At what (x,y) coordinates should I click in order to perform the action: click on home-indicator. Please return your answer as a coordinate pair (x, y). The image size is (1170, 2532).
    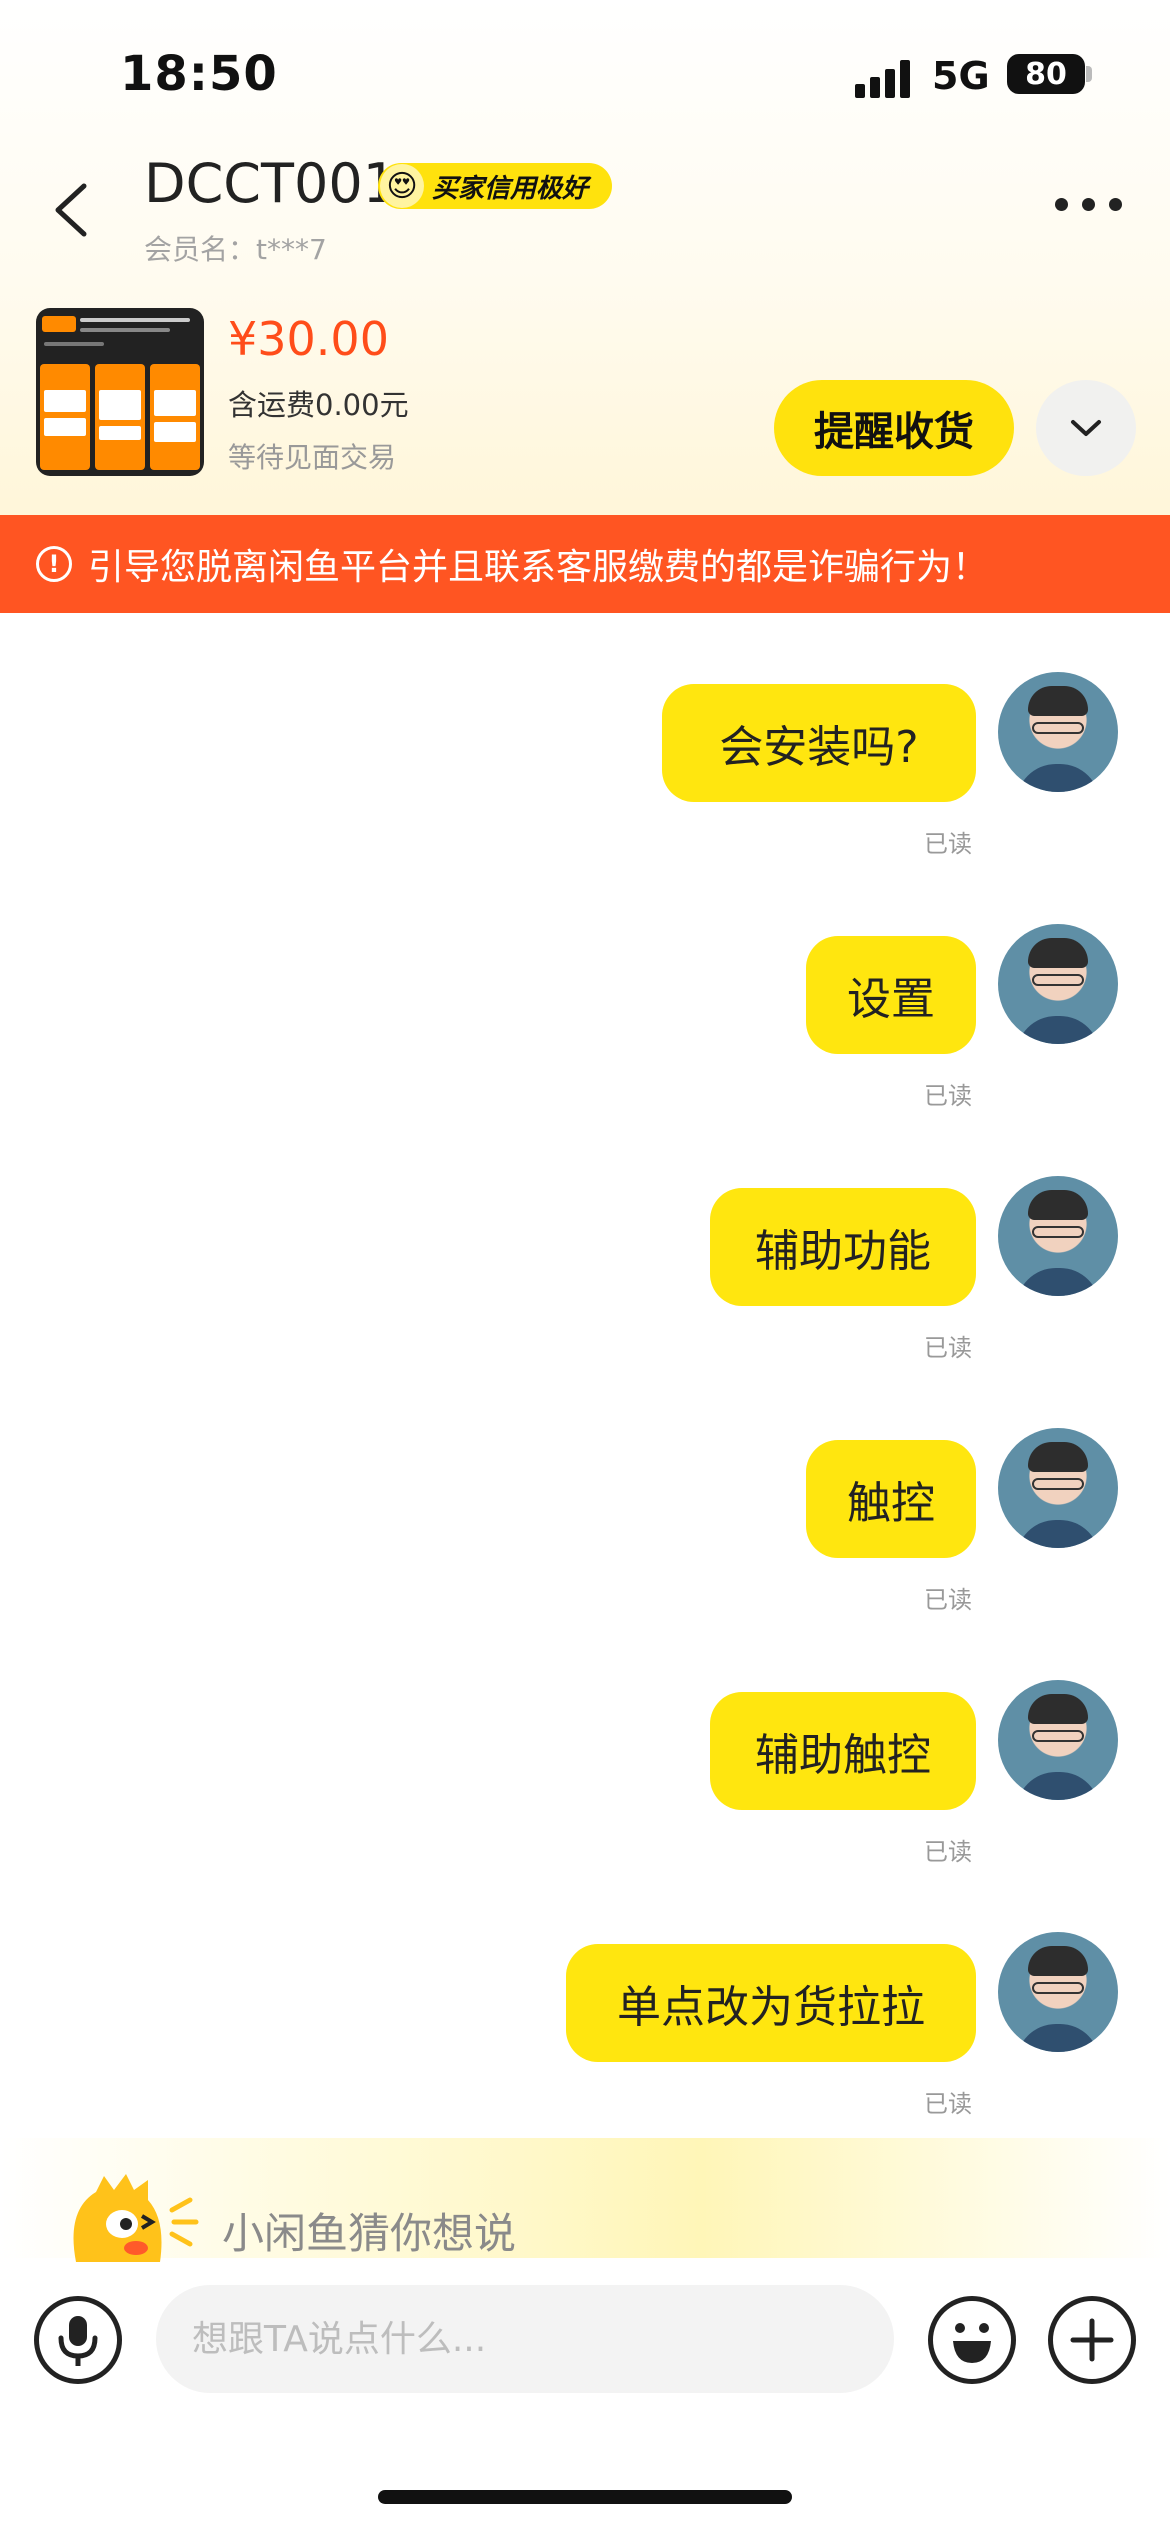
    Looking at the image, I should click on (585, 2497).